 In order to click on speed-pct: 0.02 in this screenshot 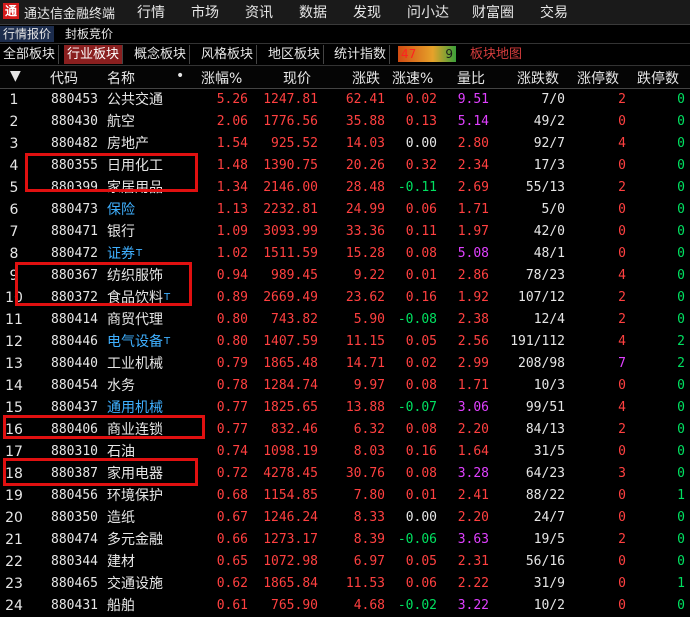, I will do `click(421, 363)`.